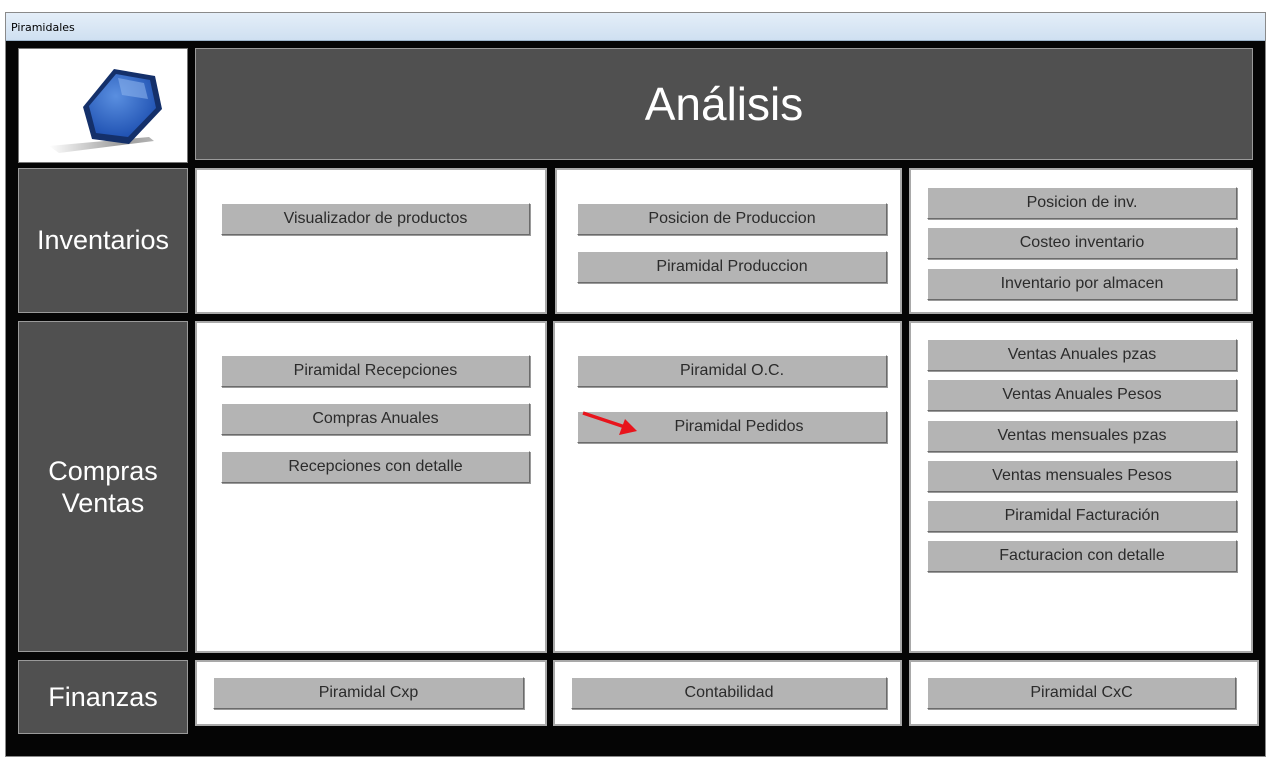 Image resolution: width=1269 pixels, height=757 pixels. Describe the element at coordinates (732, 371) in the screenshot. I see `piramidal-oc-button: Piramidal O.C.` at that location.